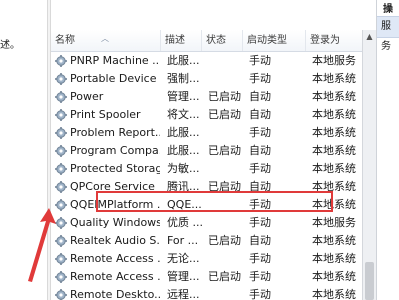 The image size is (399, 300). I want to click on column-header-startup-type-label: 启动类型, so click(267, 40).